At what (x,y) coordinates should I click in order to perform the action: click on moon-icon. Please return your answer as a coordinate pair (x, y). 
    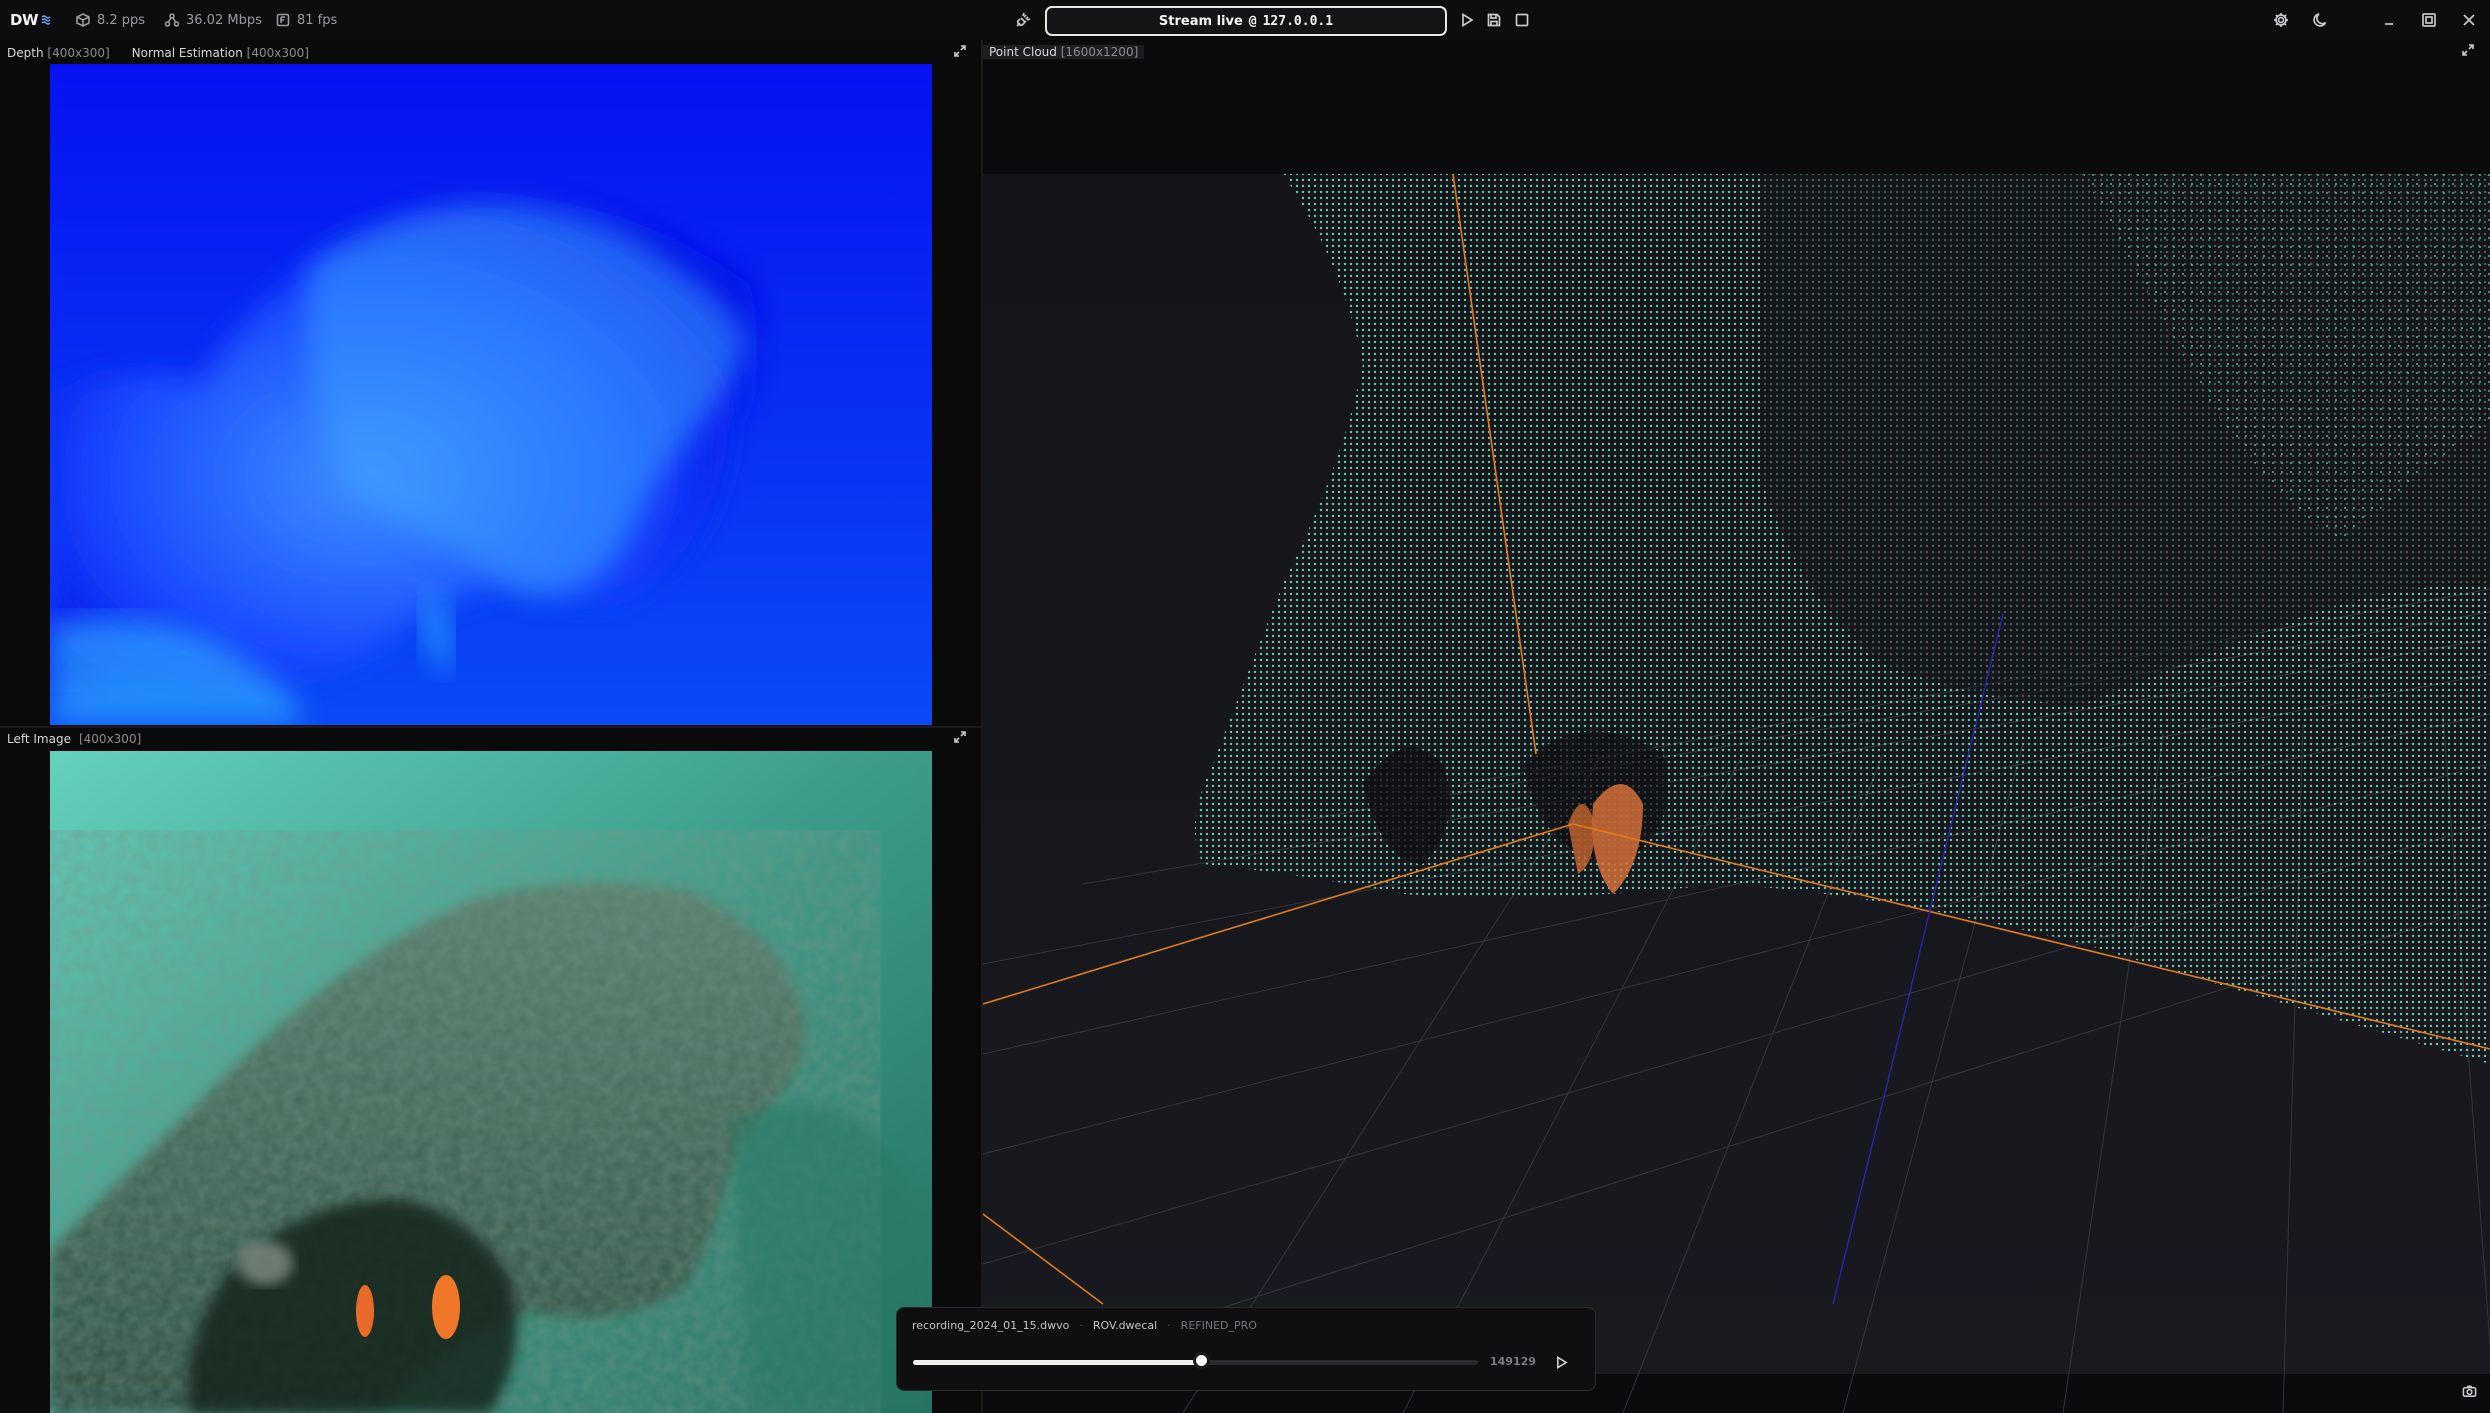
    Looking at the image, I should click on (2320, 20).